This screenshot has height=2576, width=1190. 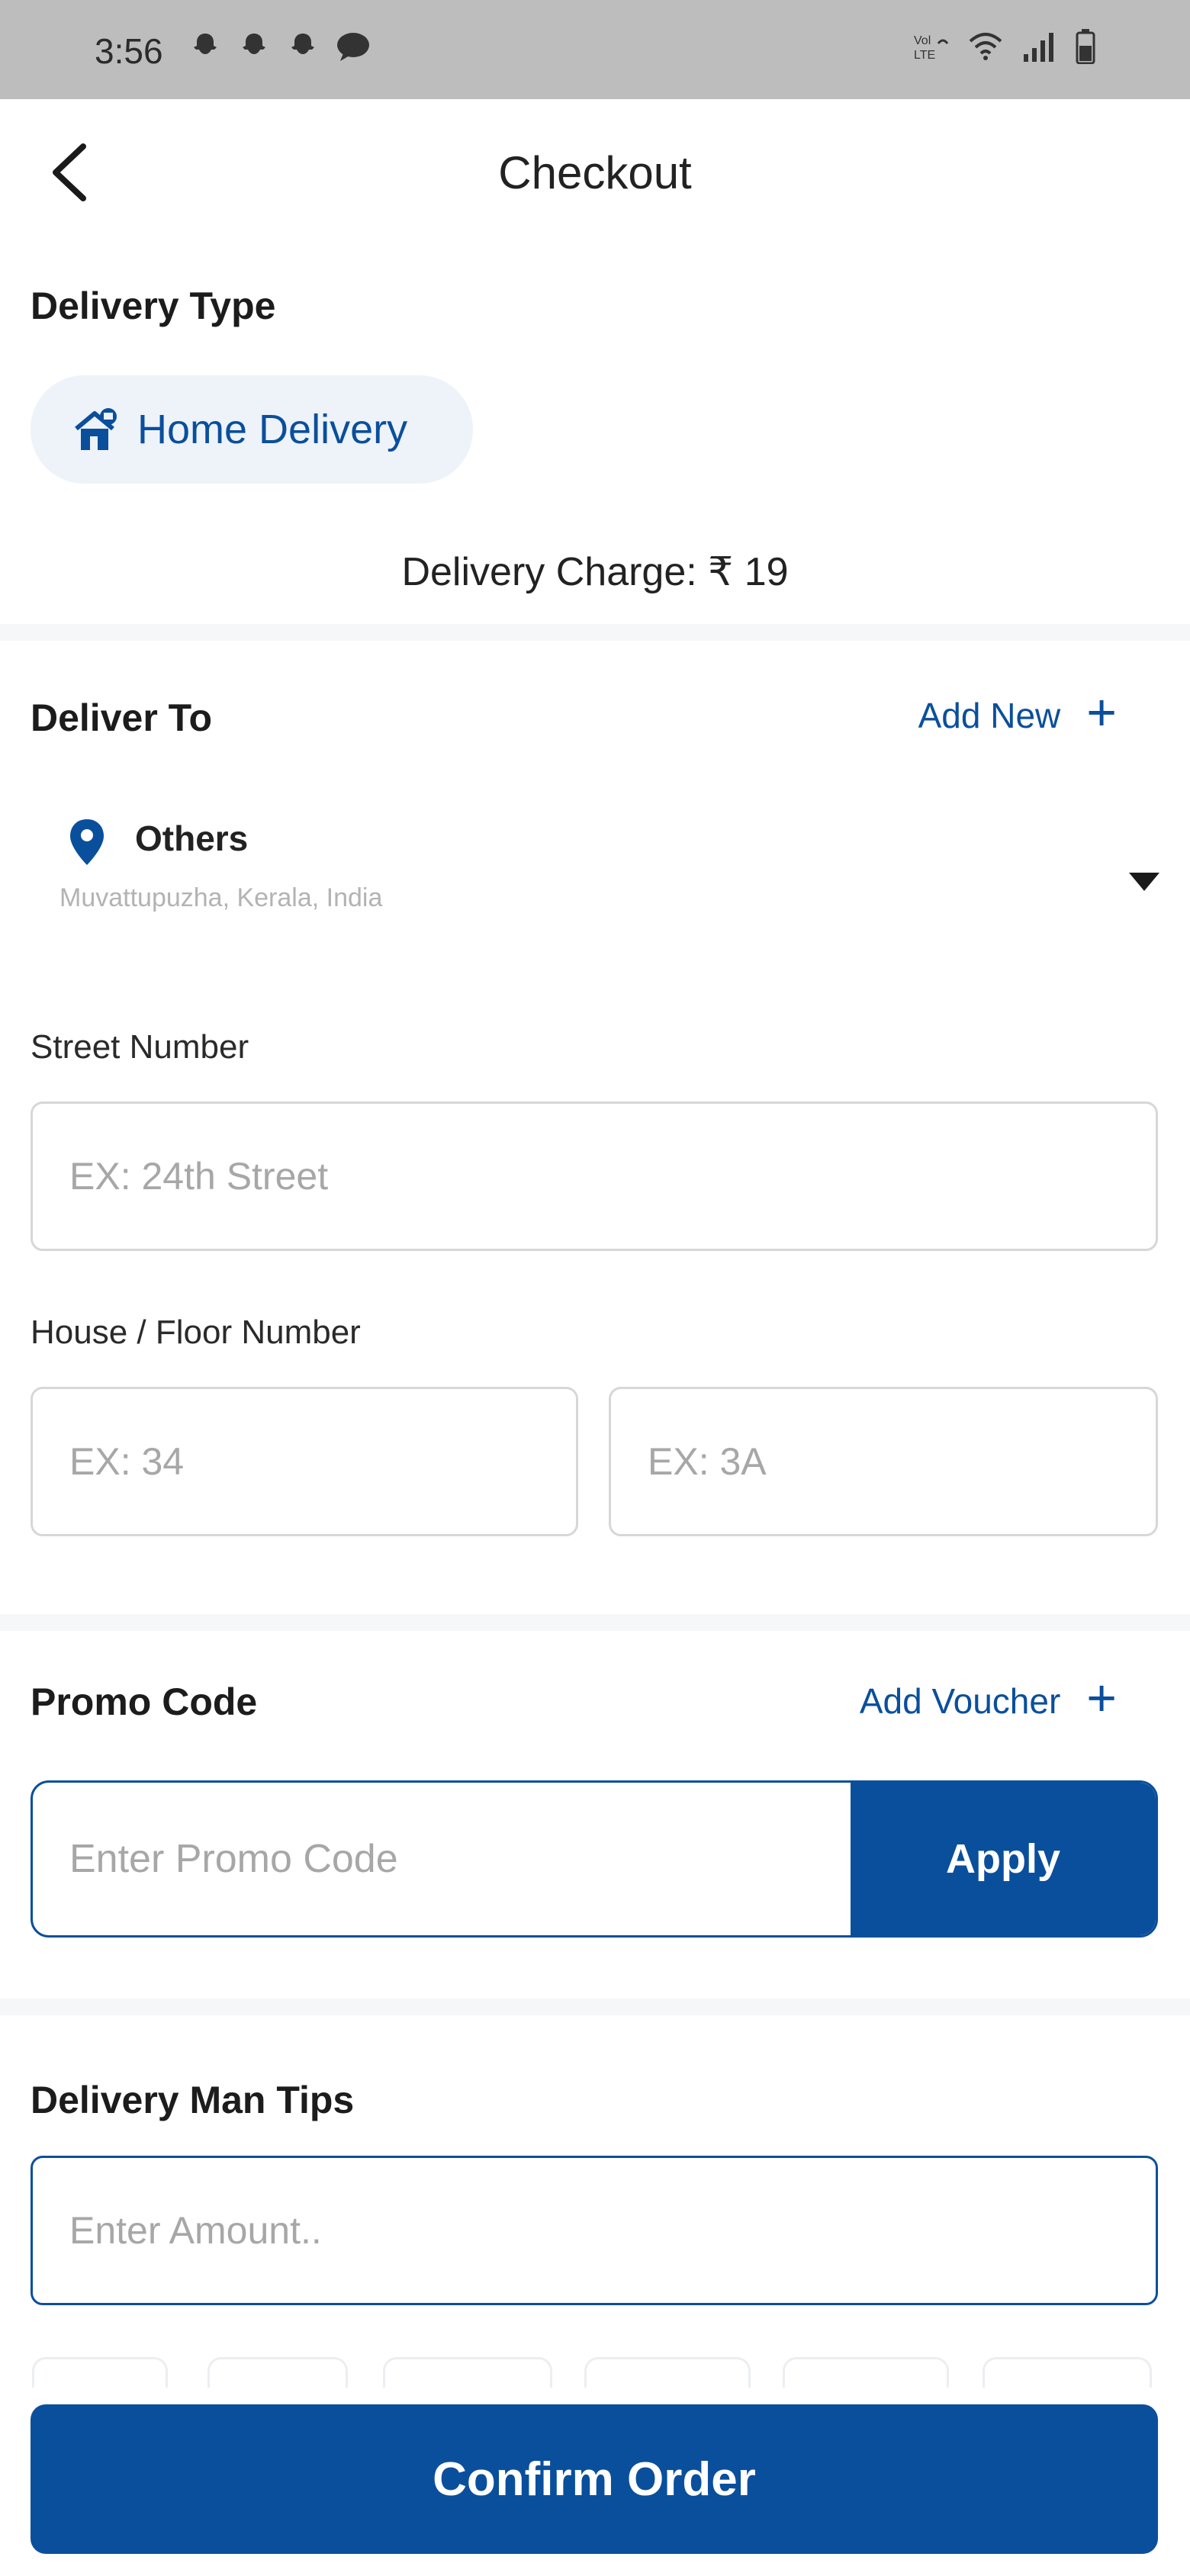 What do you see at coordinates (960, 1701) in the screenshot?
I see `add-voucher-label: Add Voucher` at bounding box center [960, 1701].